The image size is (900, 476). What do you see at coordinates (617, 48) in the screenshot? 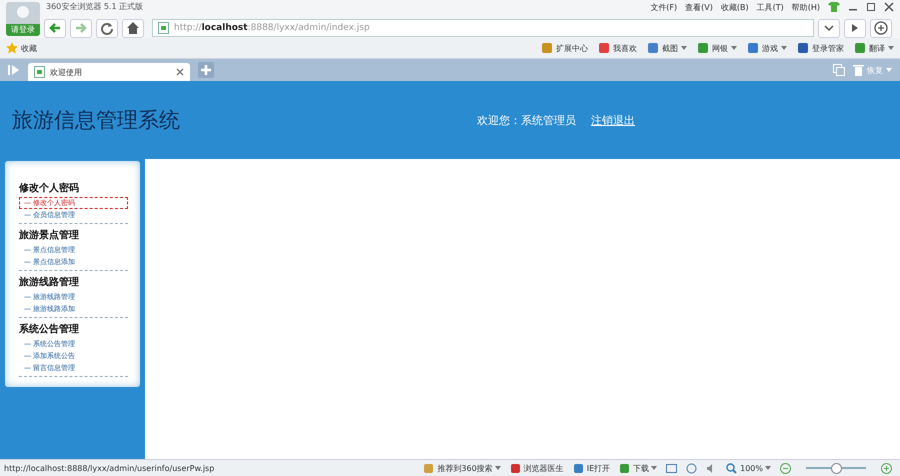
I see `toolbar-item: 我喜欢` at bounding box center [617, 48].